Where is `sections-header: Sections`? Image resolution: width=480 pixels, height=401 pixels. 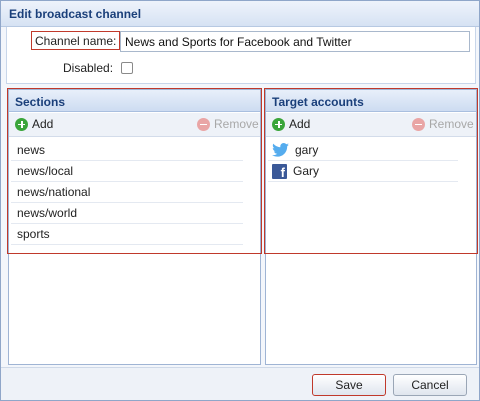
sections-header: Sections is located at coordinates (134, 101).